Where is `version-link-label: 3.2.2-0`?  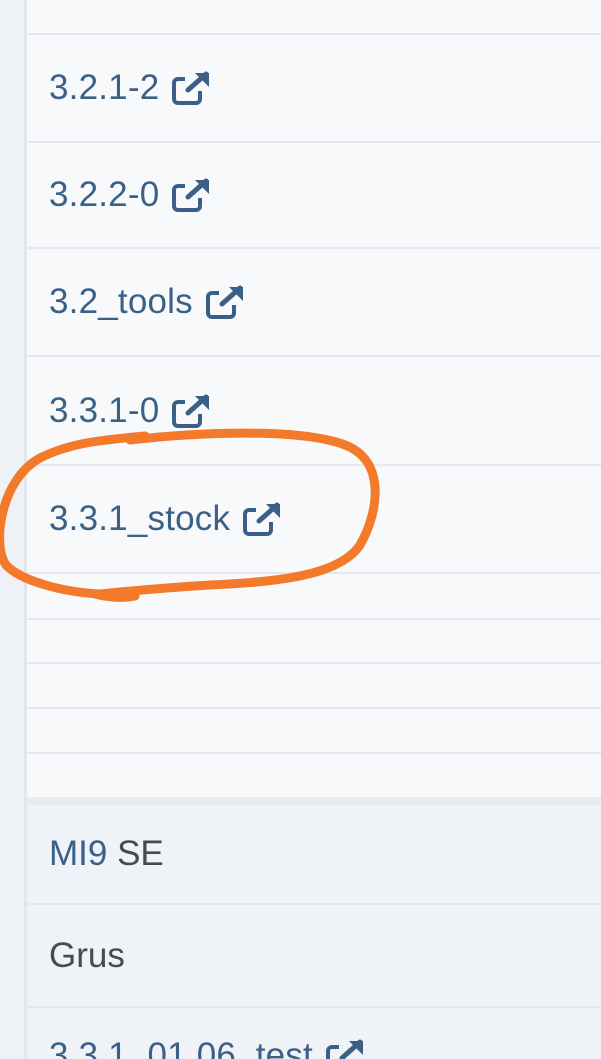
version-link-label: 3.2.2-0 is located at coordinates (104, 194).